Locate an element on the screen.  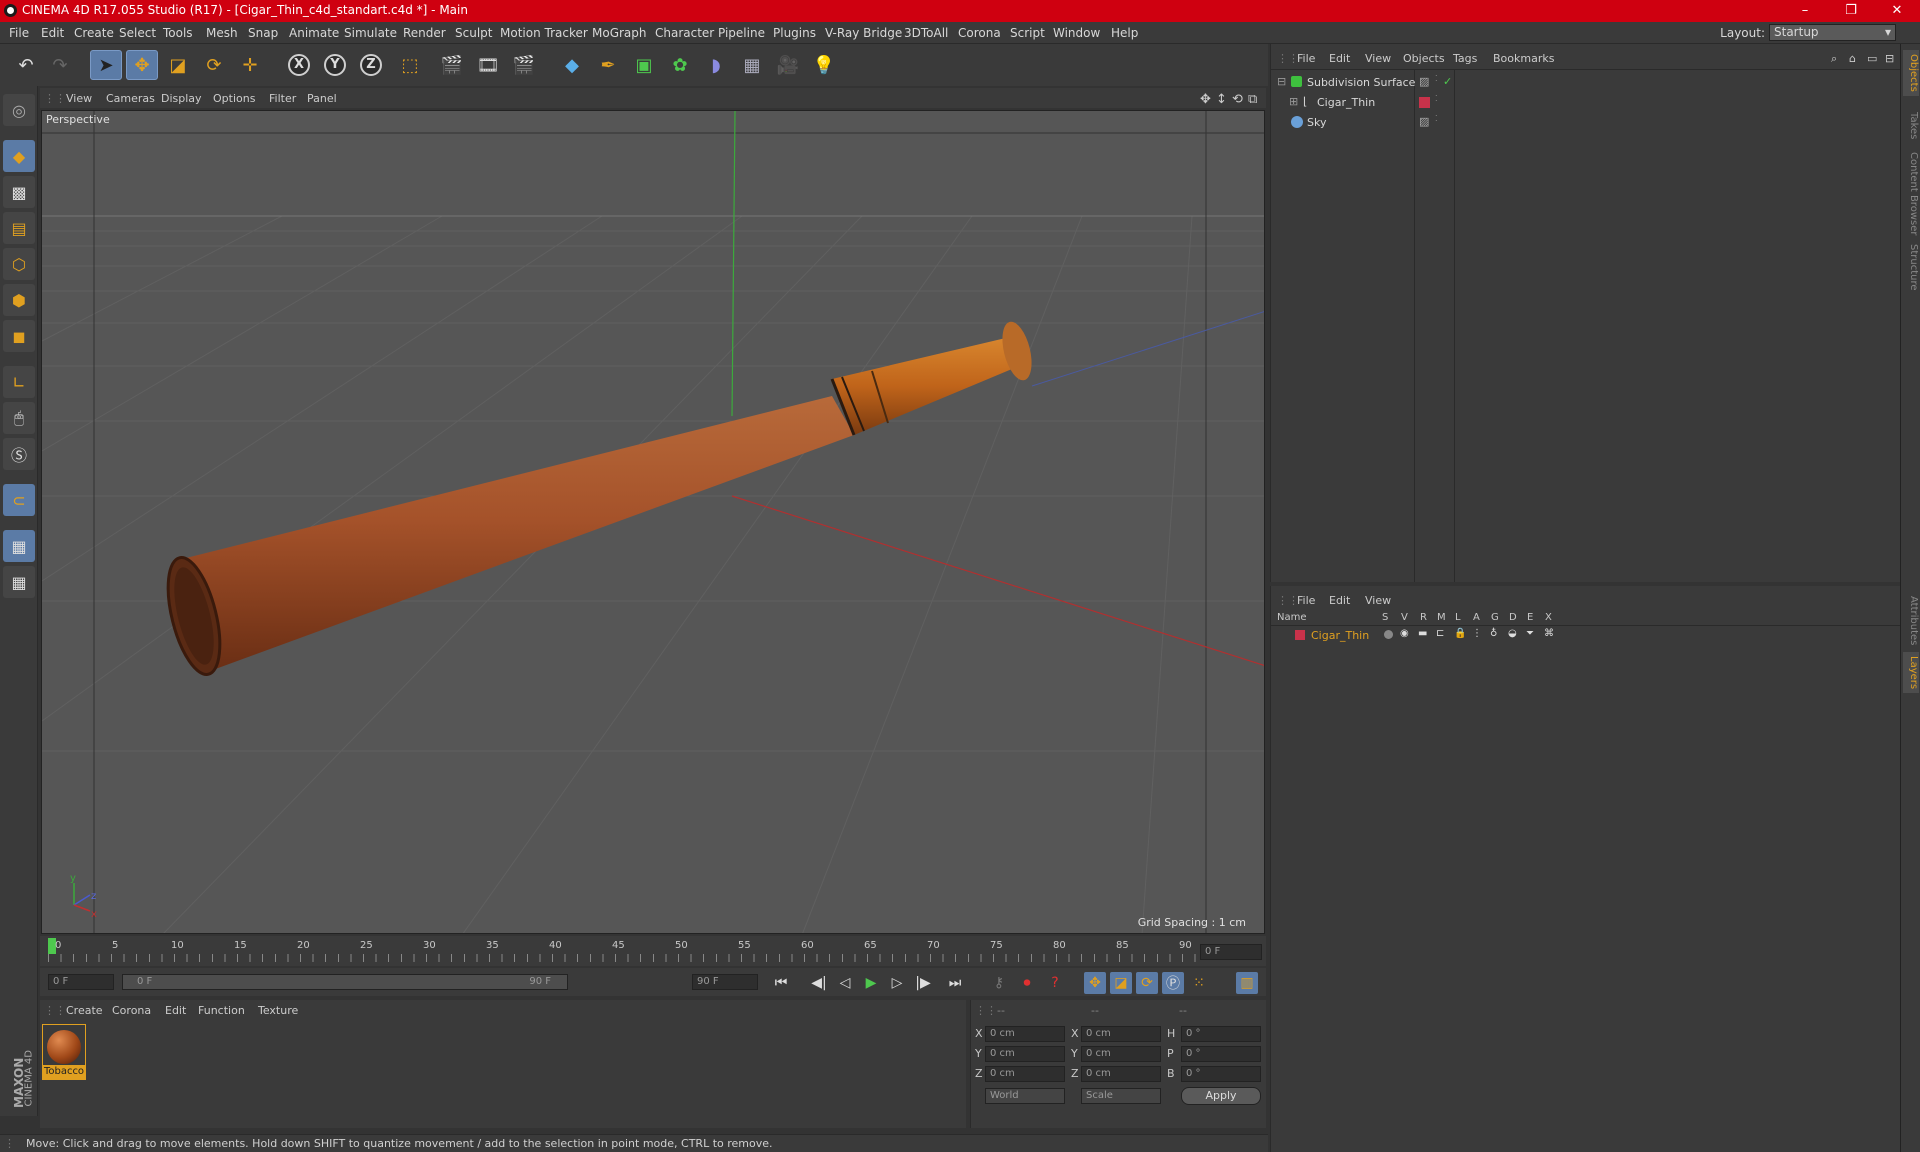
x-axis-lock-button: X is located at coordinates (299, 65).